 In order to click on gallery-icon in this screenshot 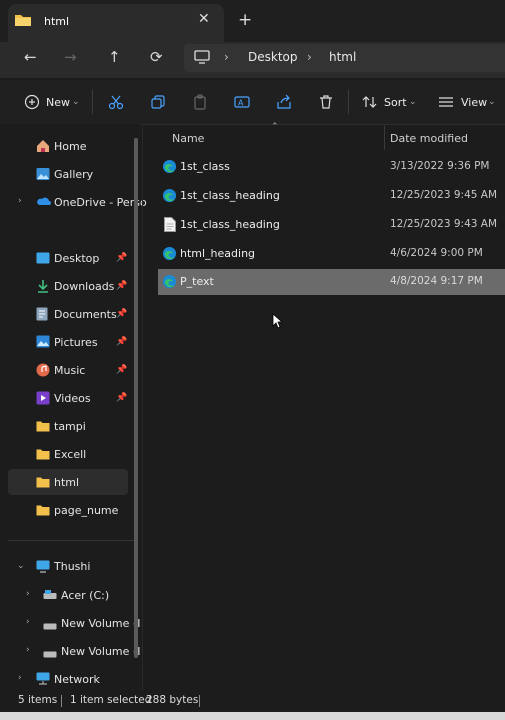, I will do `click(43, 175)`.